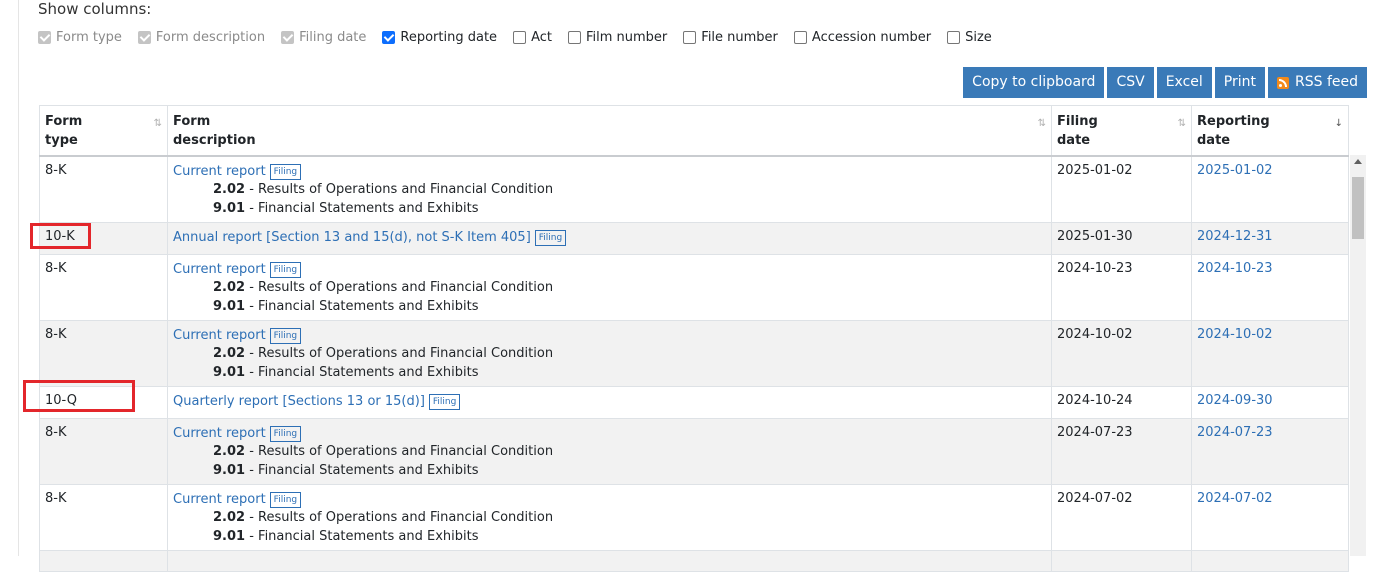 The height and width of the screenshot is (572, 1383). What do you see at coordinates (1239, 82) in the screenshot?
I see `print-button: Print` at bounding box center [1239, 82].